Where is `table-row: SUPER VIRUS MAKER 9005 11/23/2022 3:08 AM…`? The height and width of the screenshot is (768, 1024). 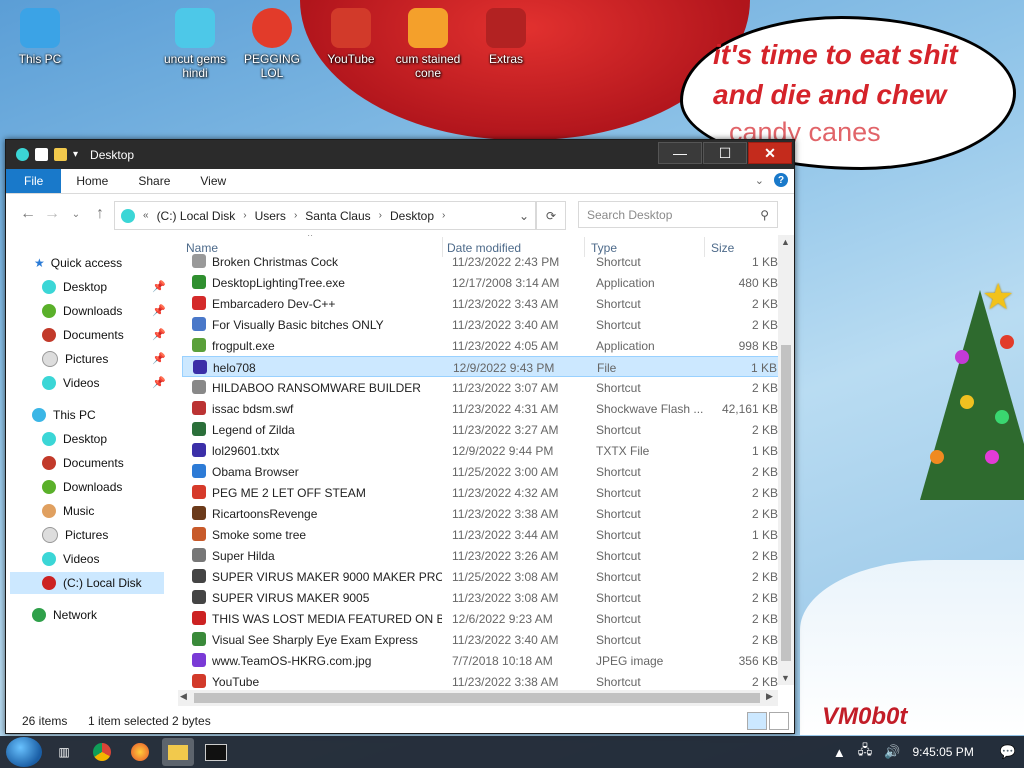
table-row: SUPER VIRUS MAKER 9005 11/23/2022 3:08 AM… is located at coordinates (482, 597).